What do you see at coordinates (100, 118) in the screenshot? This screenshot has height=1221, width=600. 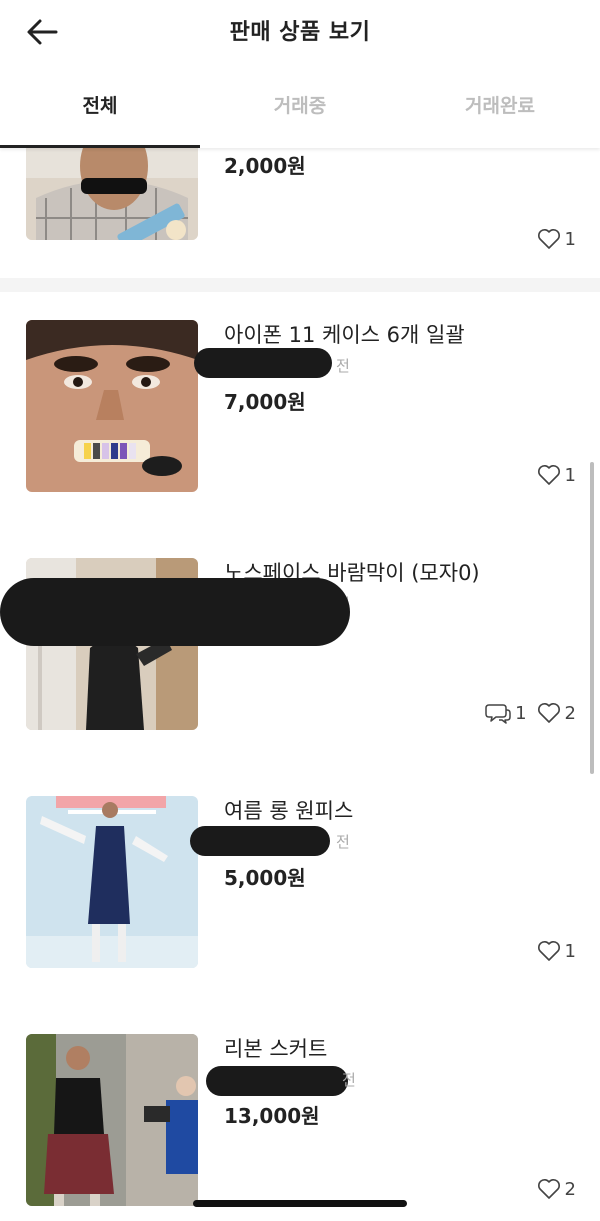 I see `tab-all: 전체` at bounding box center [100, 118].